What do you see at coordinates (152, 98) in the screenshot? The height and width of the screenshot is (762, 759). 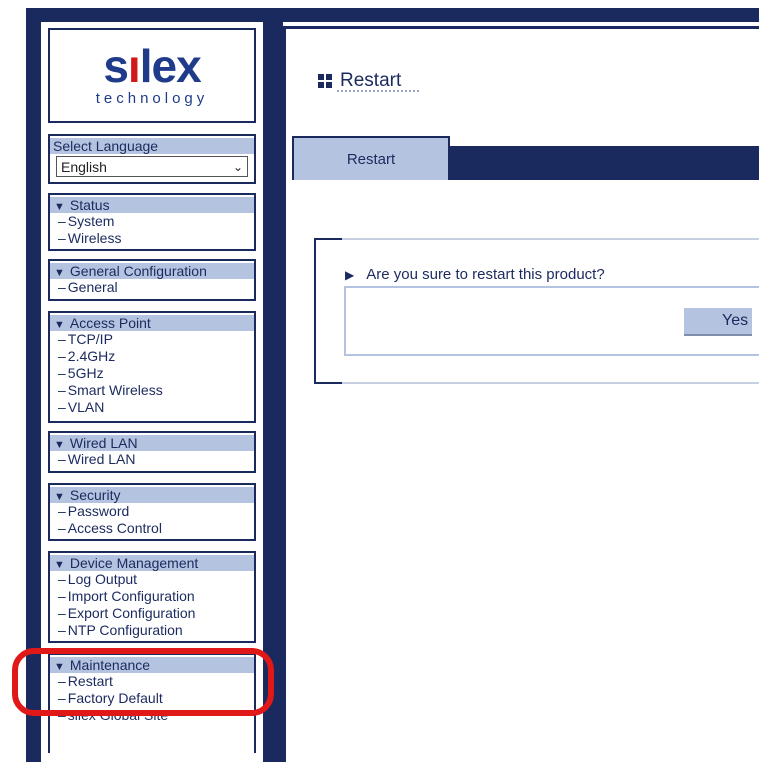 I see `logo-subtitle: technology` at bounding box center [152, 98].